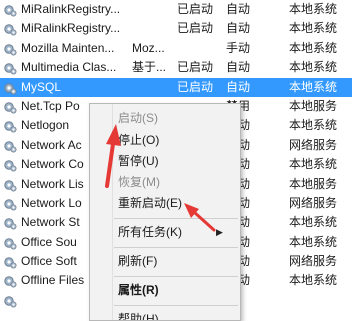  What do you see at coordinates (165, 118) in the screenshot?
I see `menu-item-start: 启动(S)` at bounding box center [165, 118].